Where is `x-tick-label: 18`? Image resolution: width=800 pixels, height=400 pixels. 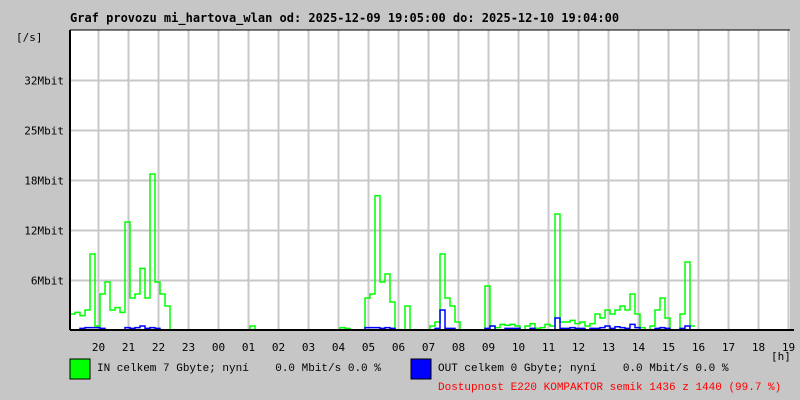
x-tick-label: 18 is located at coordinates (758, 347).